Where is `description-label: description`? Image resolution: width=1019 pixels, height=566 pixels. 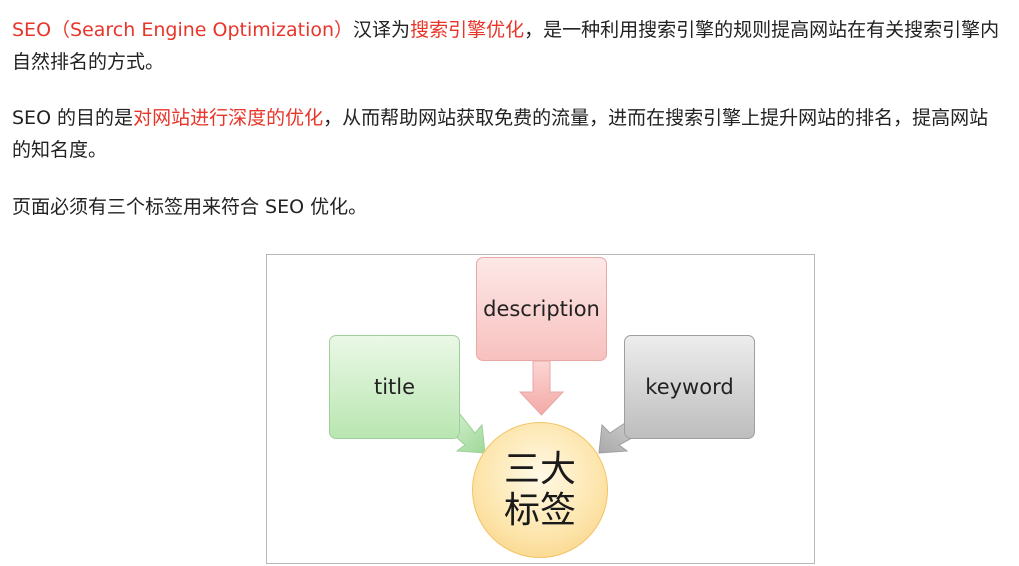 description-label: description is located at coordinates (541, 309).